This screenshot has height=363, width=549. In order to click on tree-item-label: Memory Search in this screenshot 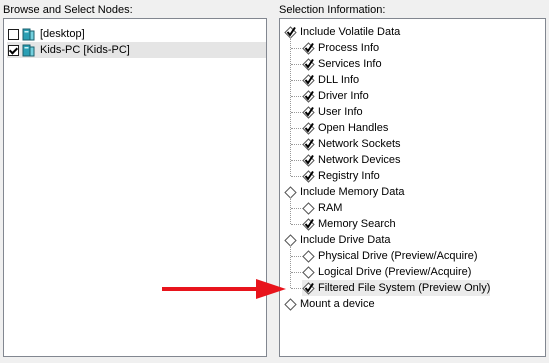, I will do `click(357, 224)`.